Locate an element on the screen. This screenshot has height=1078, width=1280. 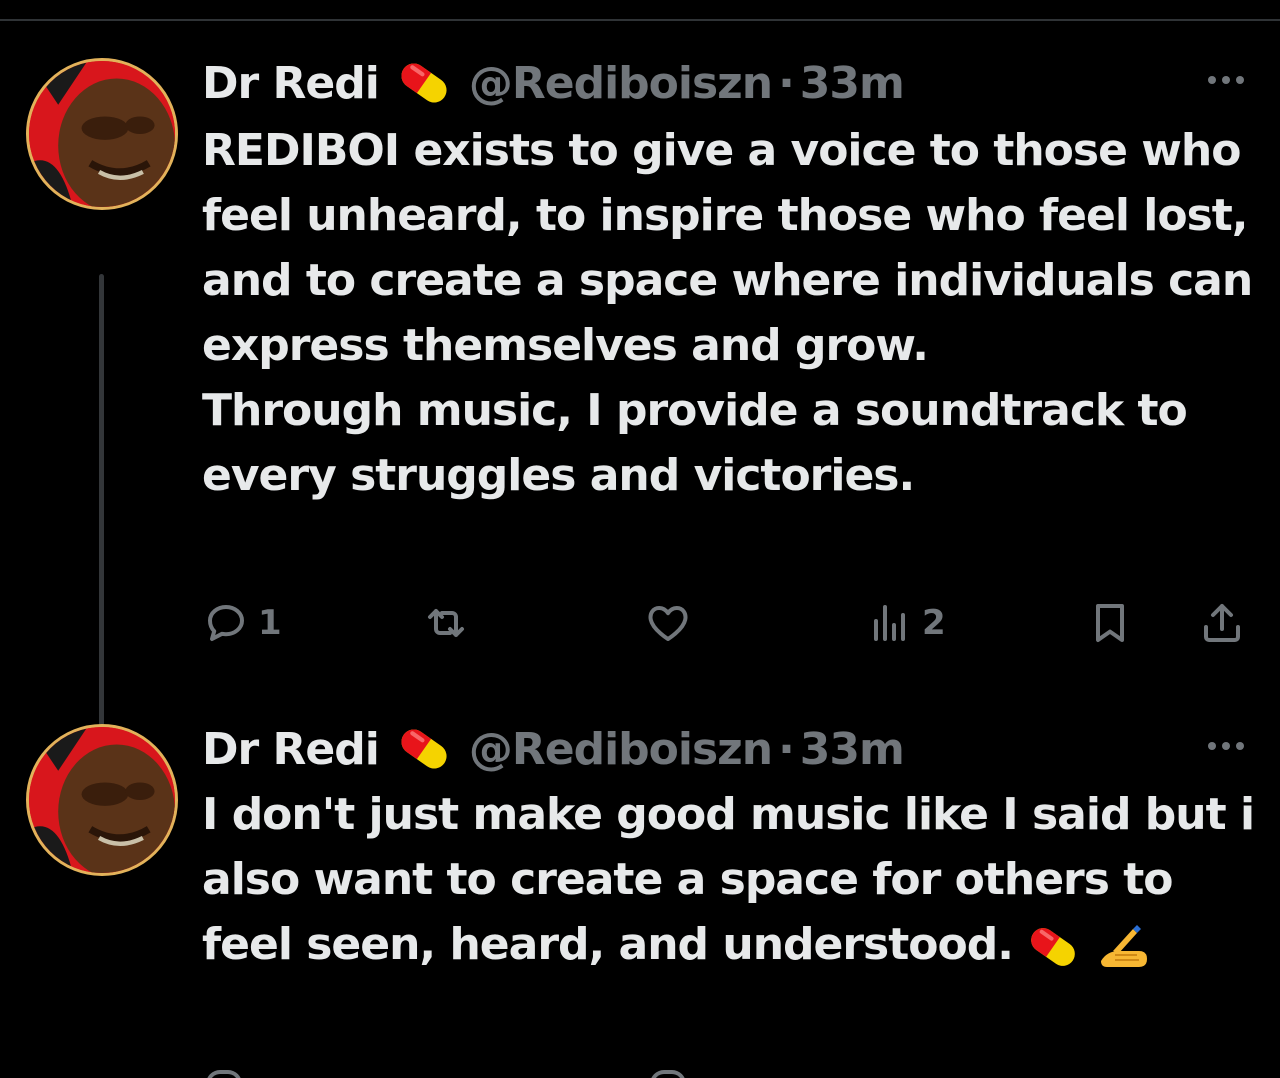
reply-button: 1 is located at coordinates (242, 623).